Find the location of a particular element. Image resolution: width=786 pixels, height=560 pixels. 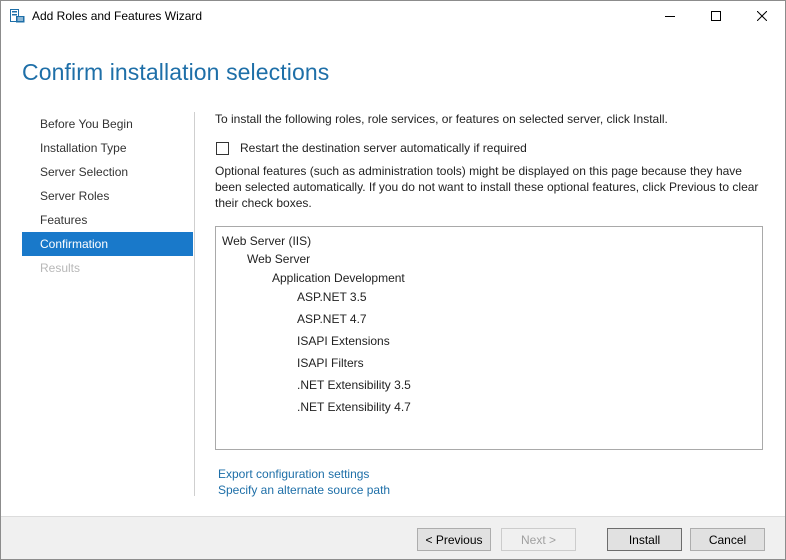

step-server-roles: Server Roles is located at coordinates (107, 196).